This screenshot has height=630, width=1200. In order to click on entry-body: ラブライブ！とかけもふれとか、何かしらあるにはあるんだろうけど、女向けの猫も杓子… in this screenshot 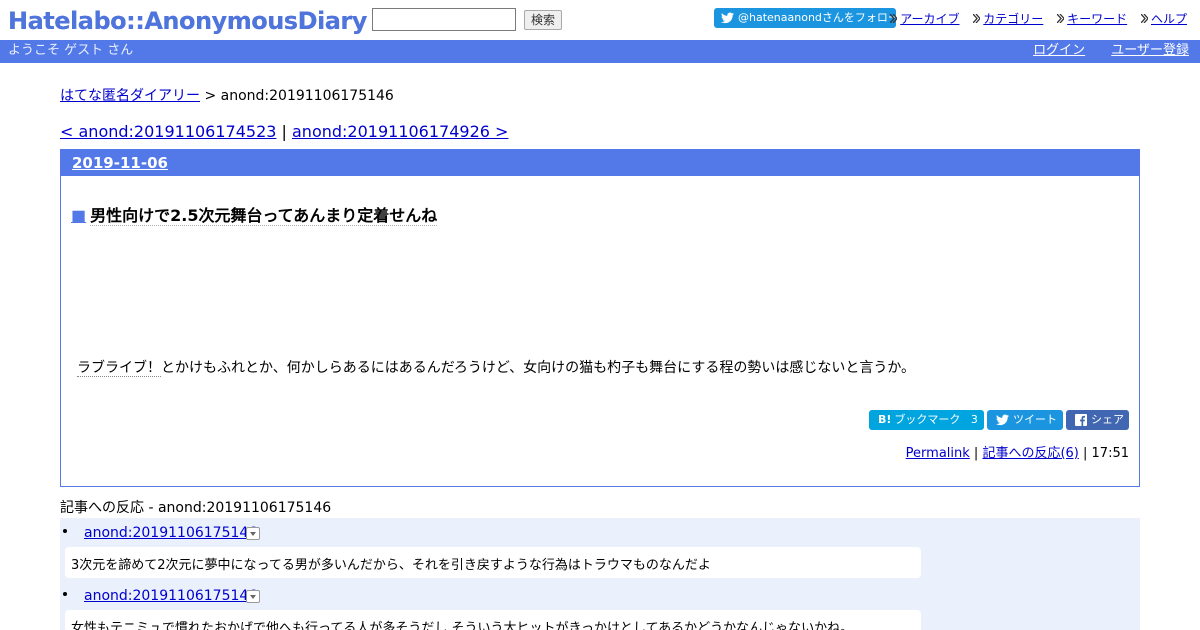, I will do `click(496, 367)`.